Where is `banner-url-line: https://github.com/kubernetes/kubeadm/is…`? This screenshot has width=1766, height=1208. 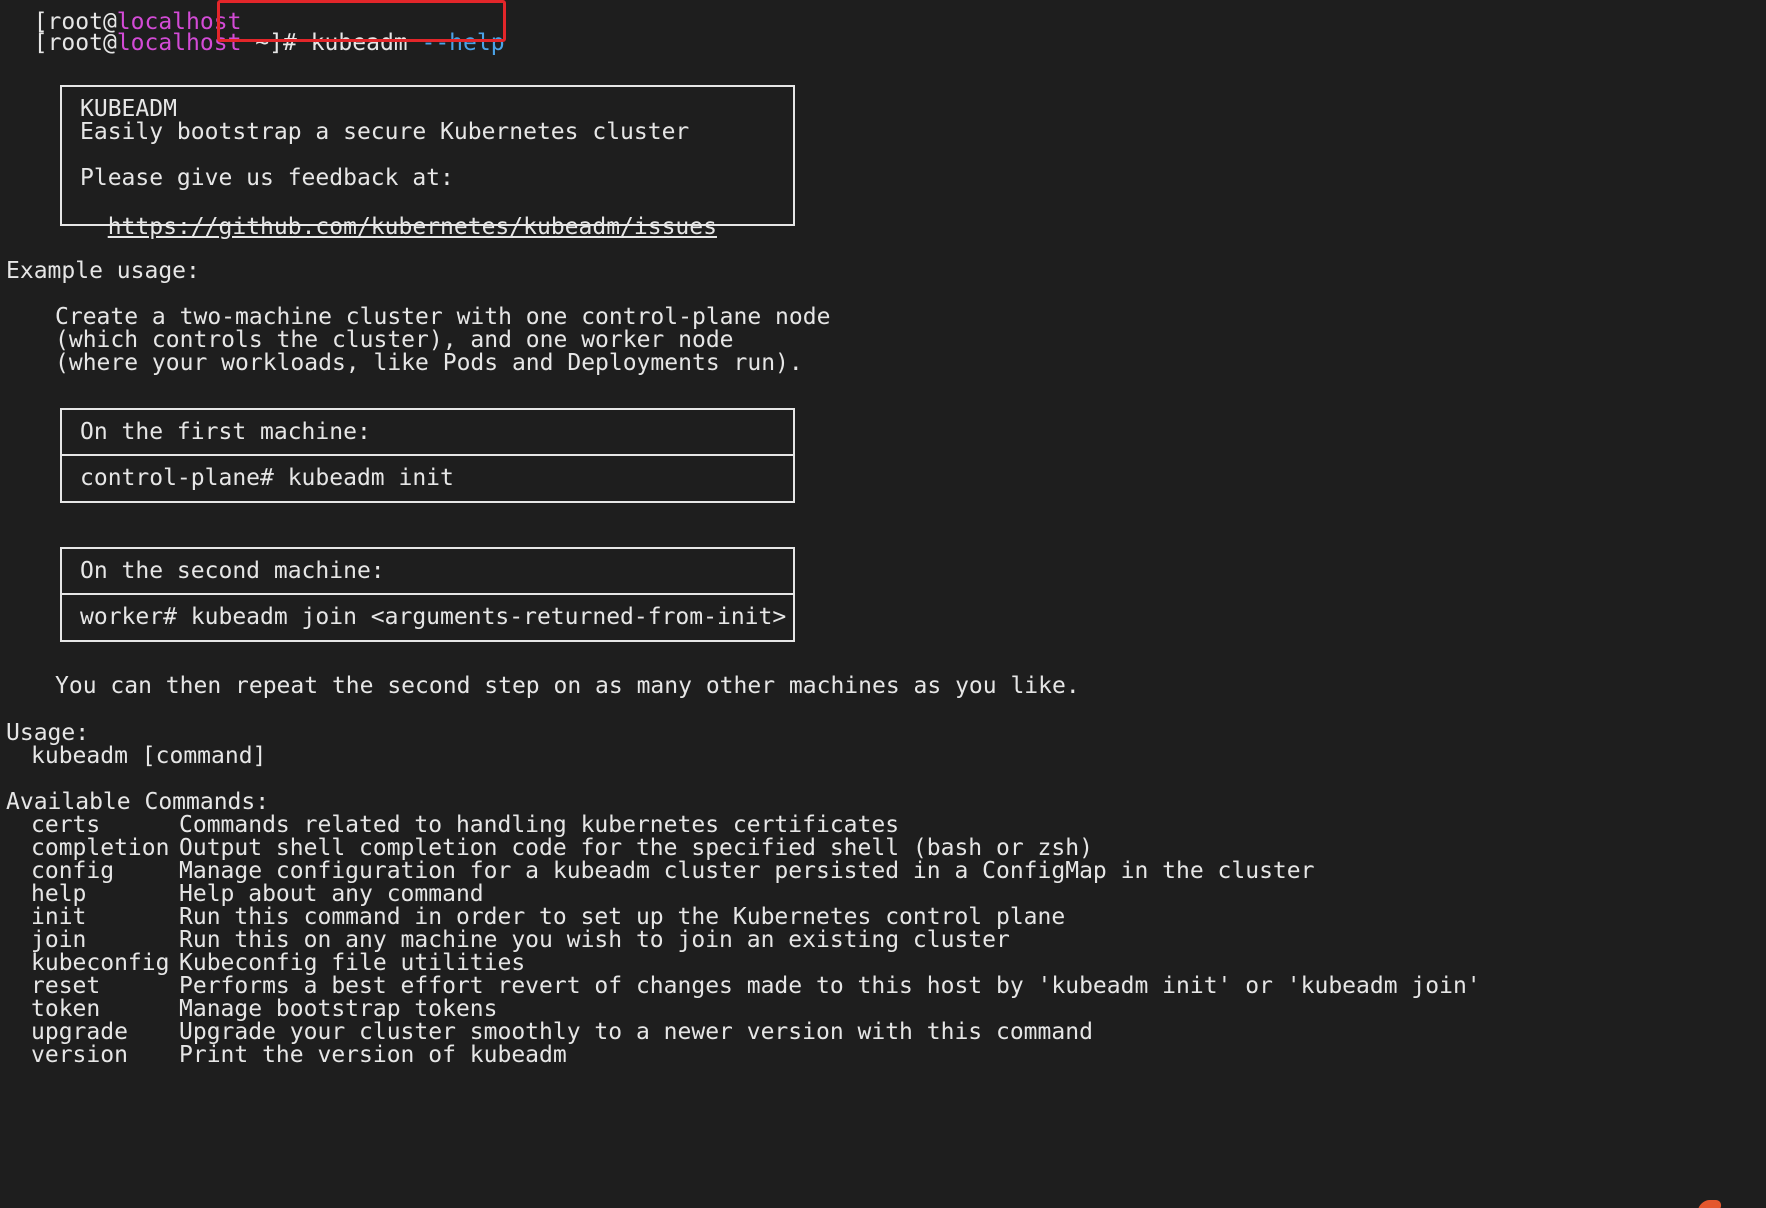 banner-url-line: https://github.com/kubernetes/kubeadm/is… is located at coordinates (398, 214).